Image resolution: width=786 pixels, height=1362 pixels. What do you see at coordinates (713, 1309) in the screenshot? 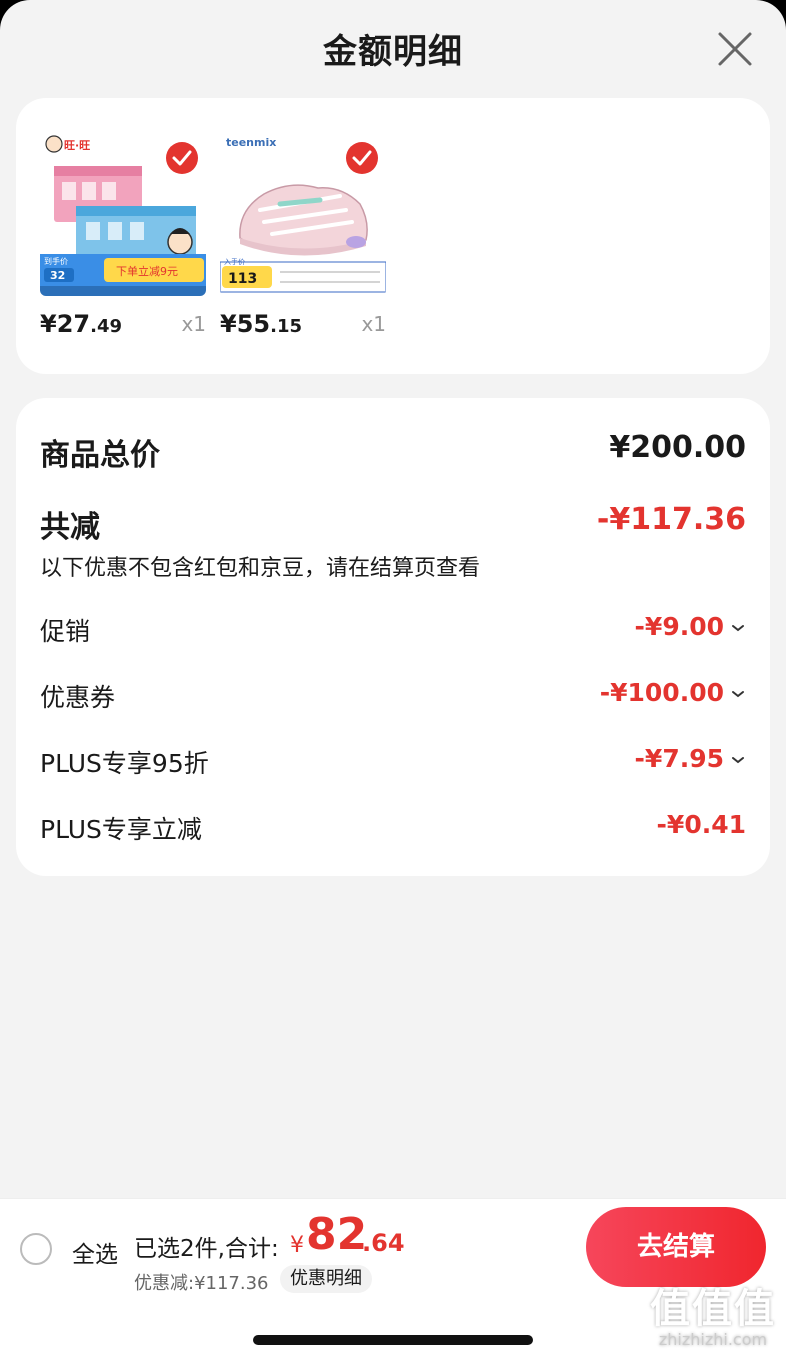
I see `watermark-logo: 值值值` at bounding box center [713, 1309].